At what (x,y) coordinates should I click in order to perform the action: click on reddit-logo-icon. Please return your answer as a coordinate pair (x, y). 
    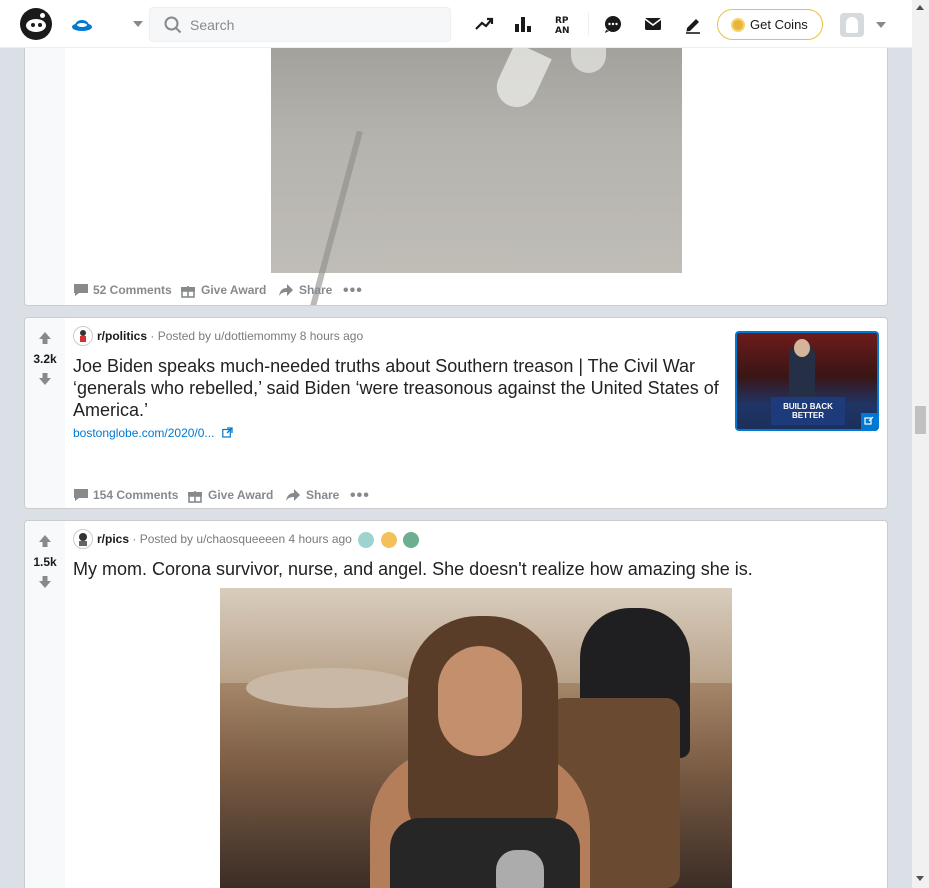
    Looking at the image, I should click on (36, 24).